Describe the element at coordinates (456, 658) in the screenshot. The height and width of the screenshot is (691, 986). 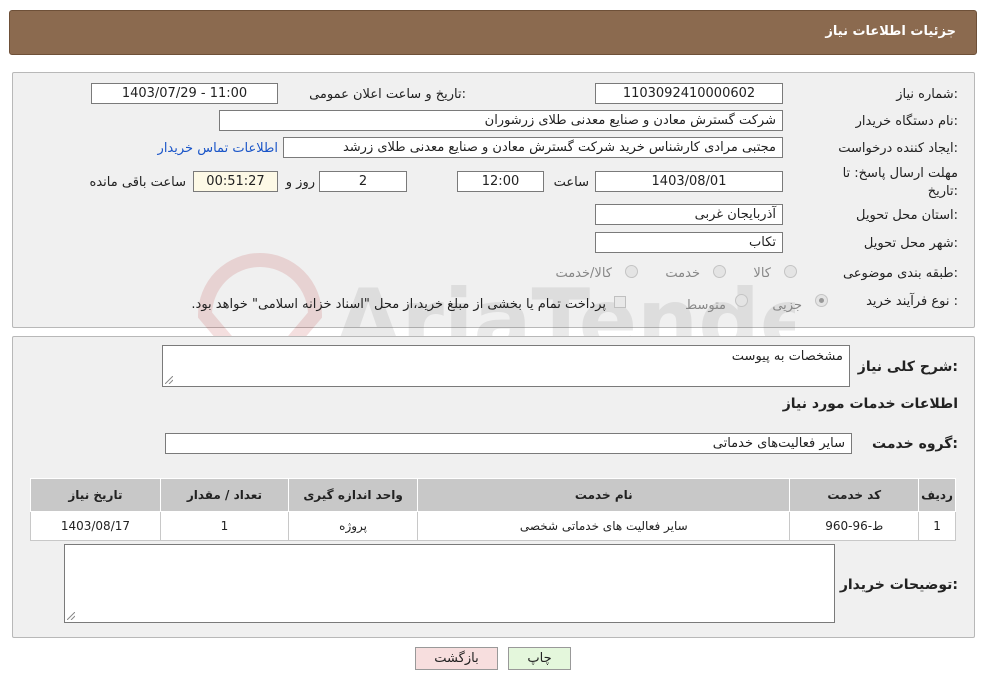
I see `back-button: بازگشت` at that location.